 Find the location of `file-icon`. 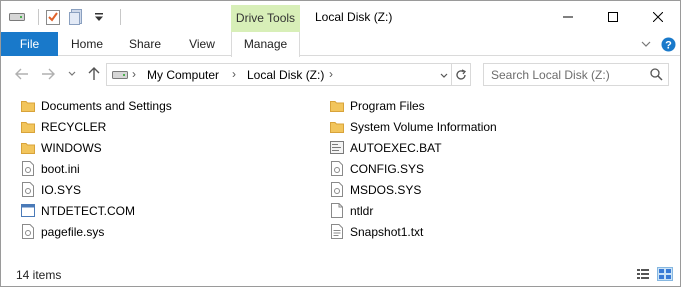

file-icon is located at coordinates (337, 211).